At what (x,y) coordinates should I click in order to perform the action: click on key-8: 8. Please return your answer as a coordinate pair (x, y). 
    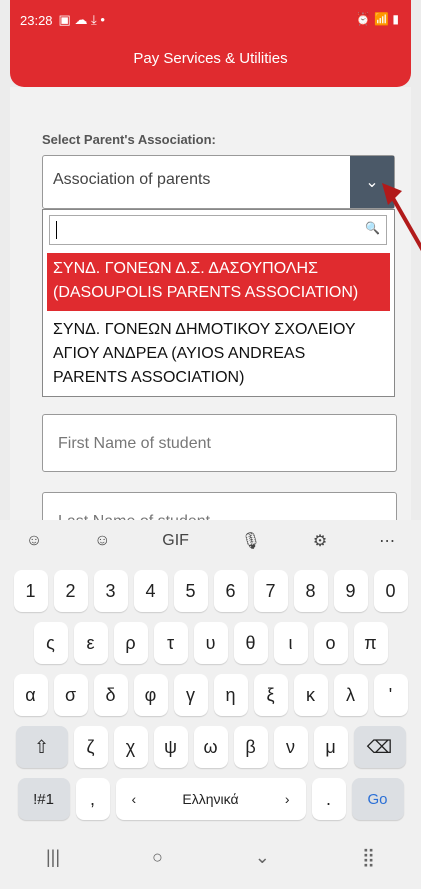
    Looking at the image, I should click on (310, 591).